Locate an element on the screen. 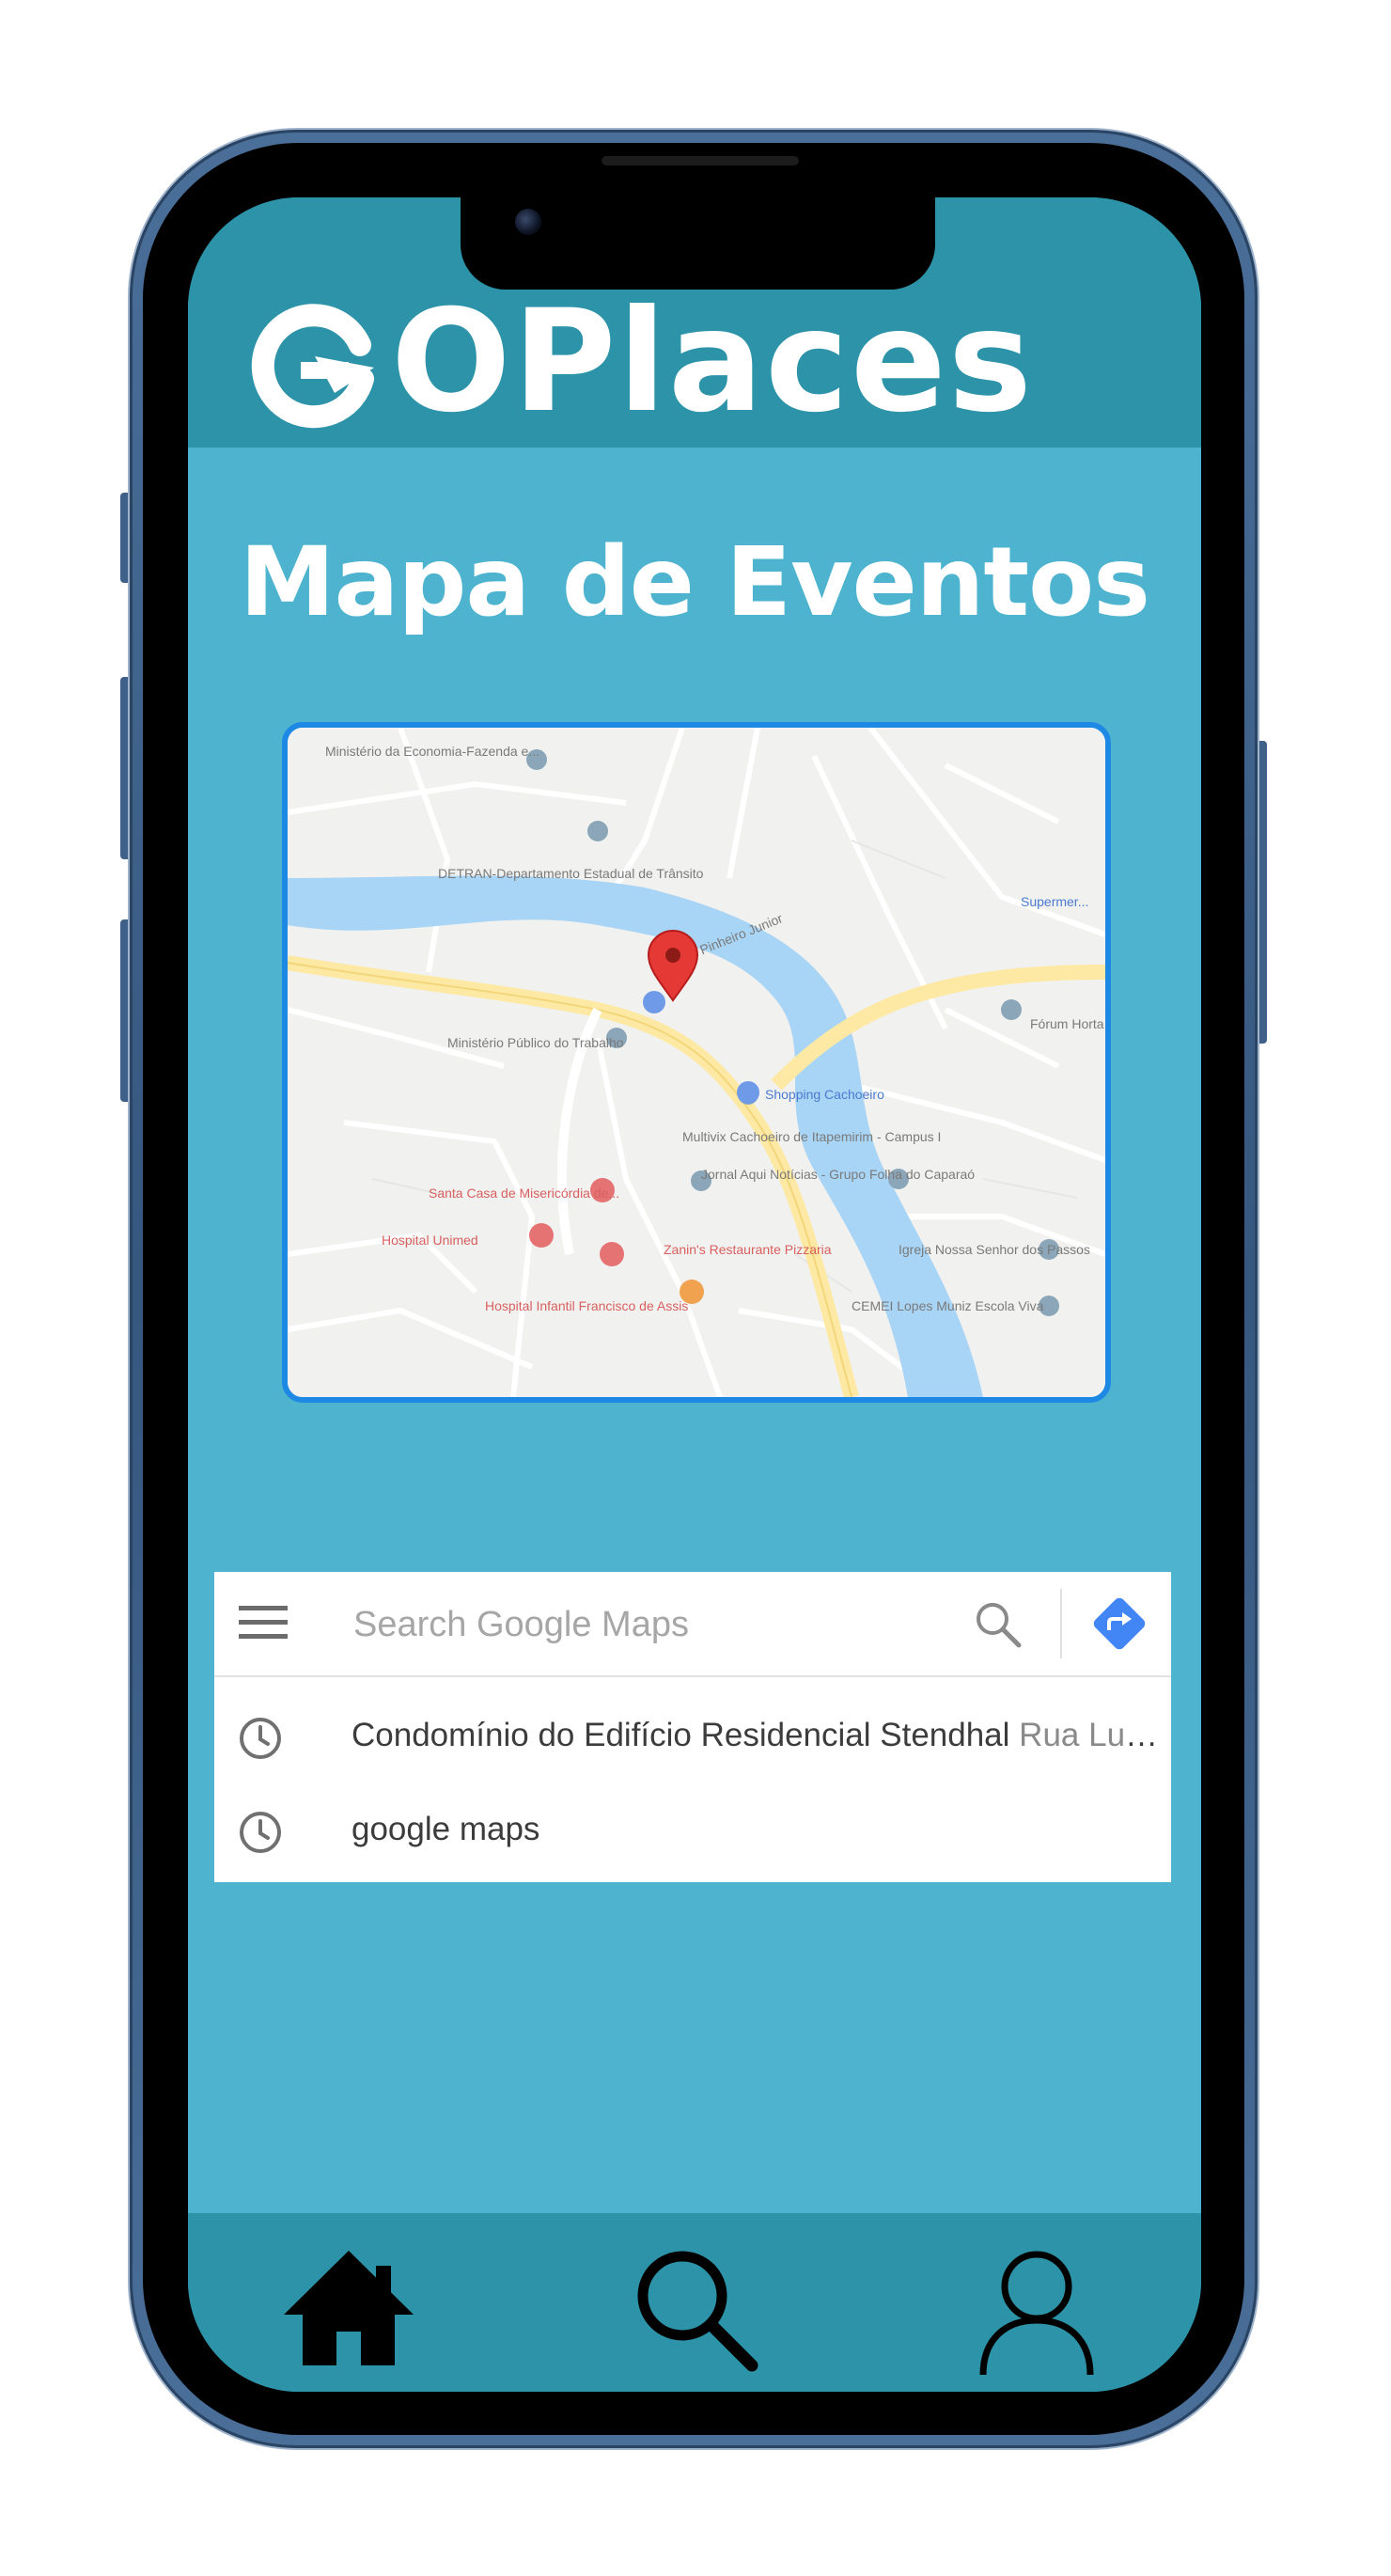 This screenshot has height=2576, width=1391. nav-search-button is located at coordinates (695, 2309).